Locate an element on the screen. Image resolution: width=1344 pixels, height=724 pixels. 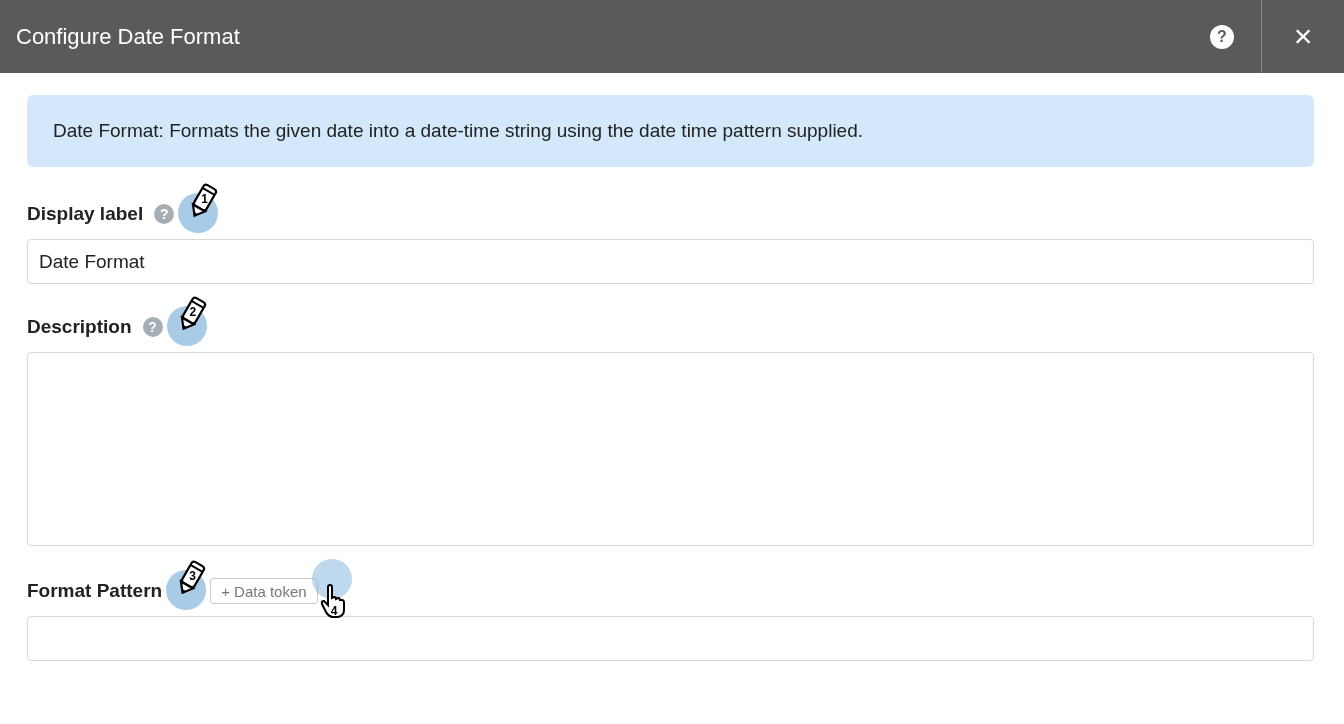
step-number: 2 is located at coordinates (193, 312).